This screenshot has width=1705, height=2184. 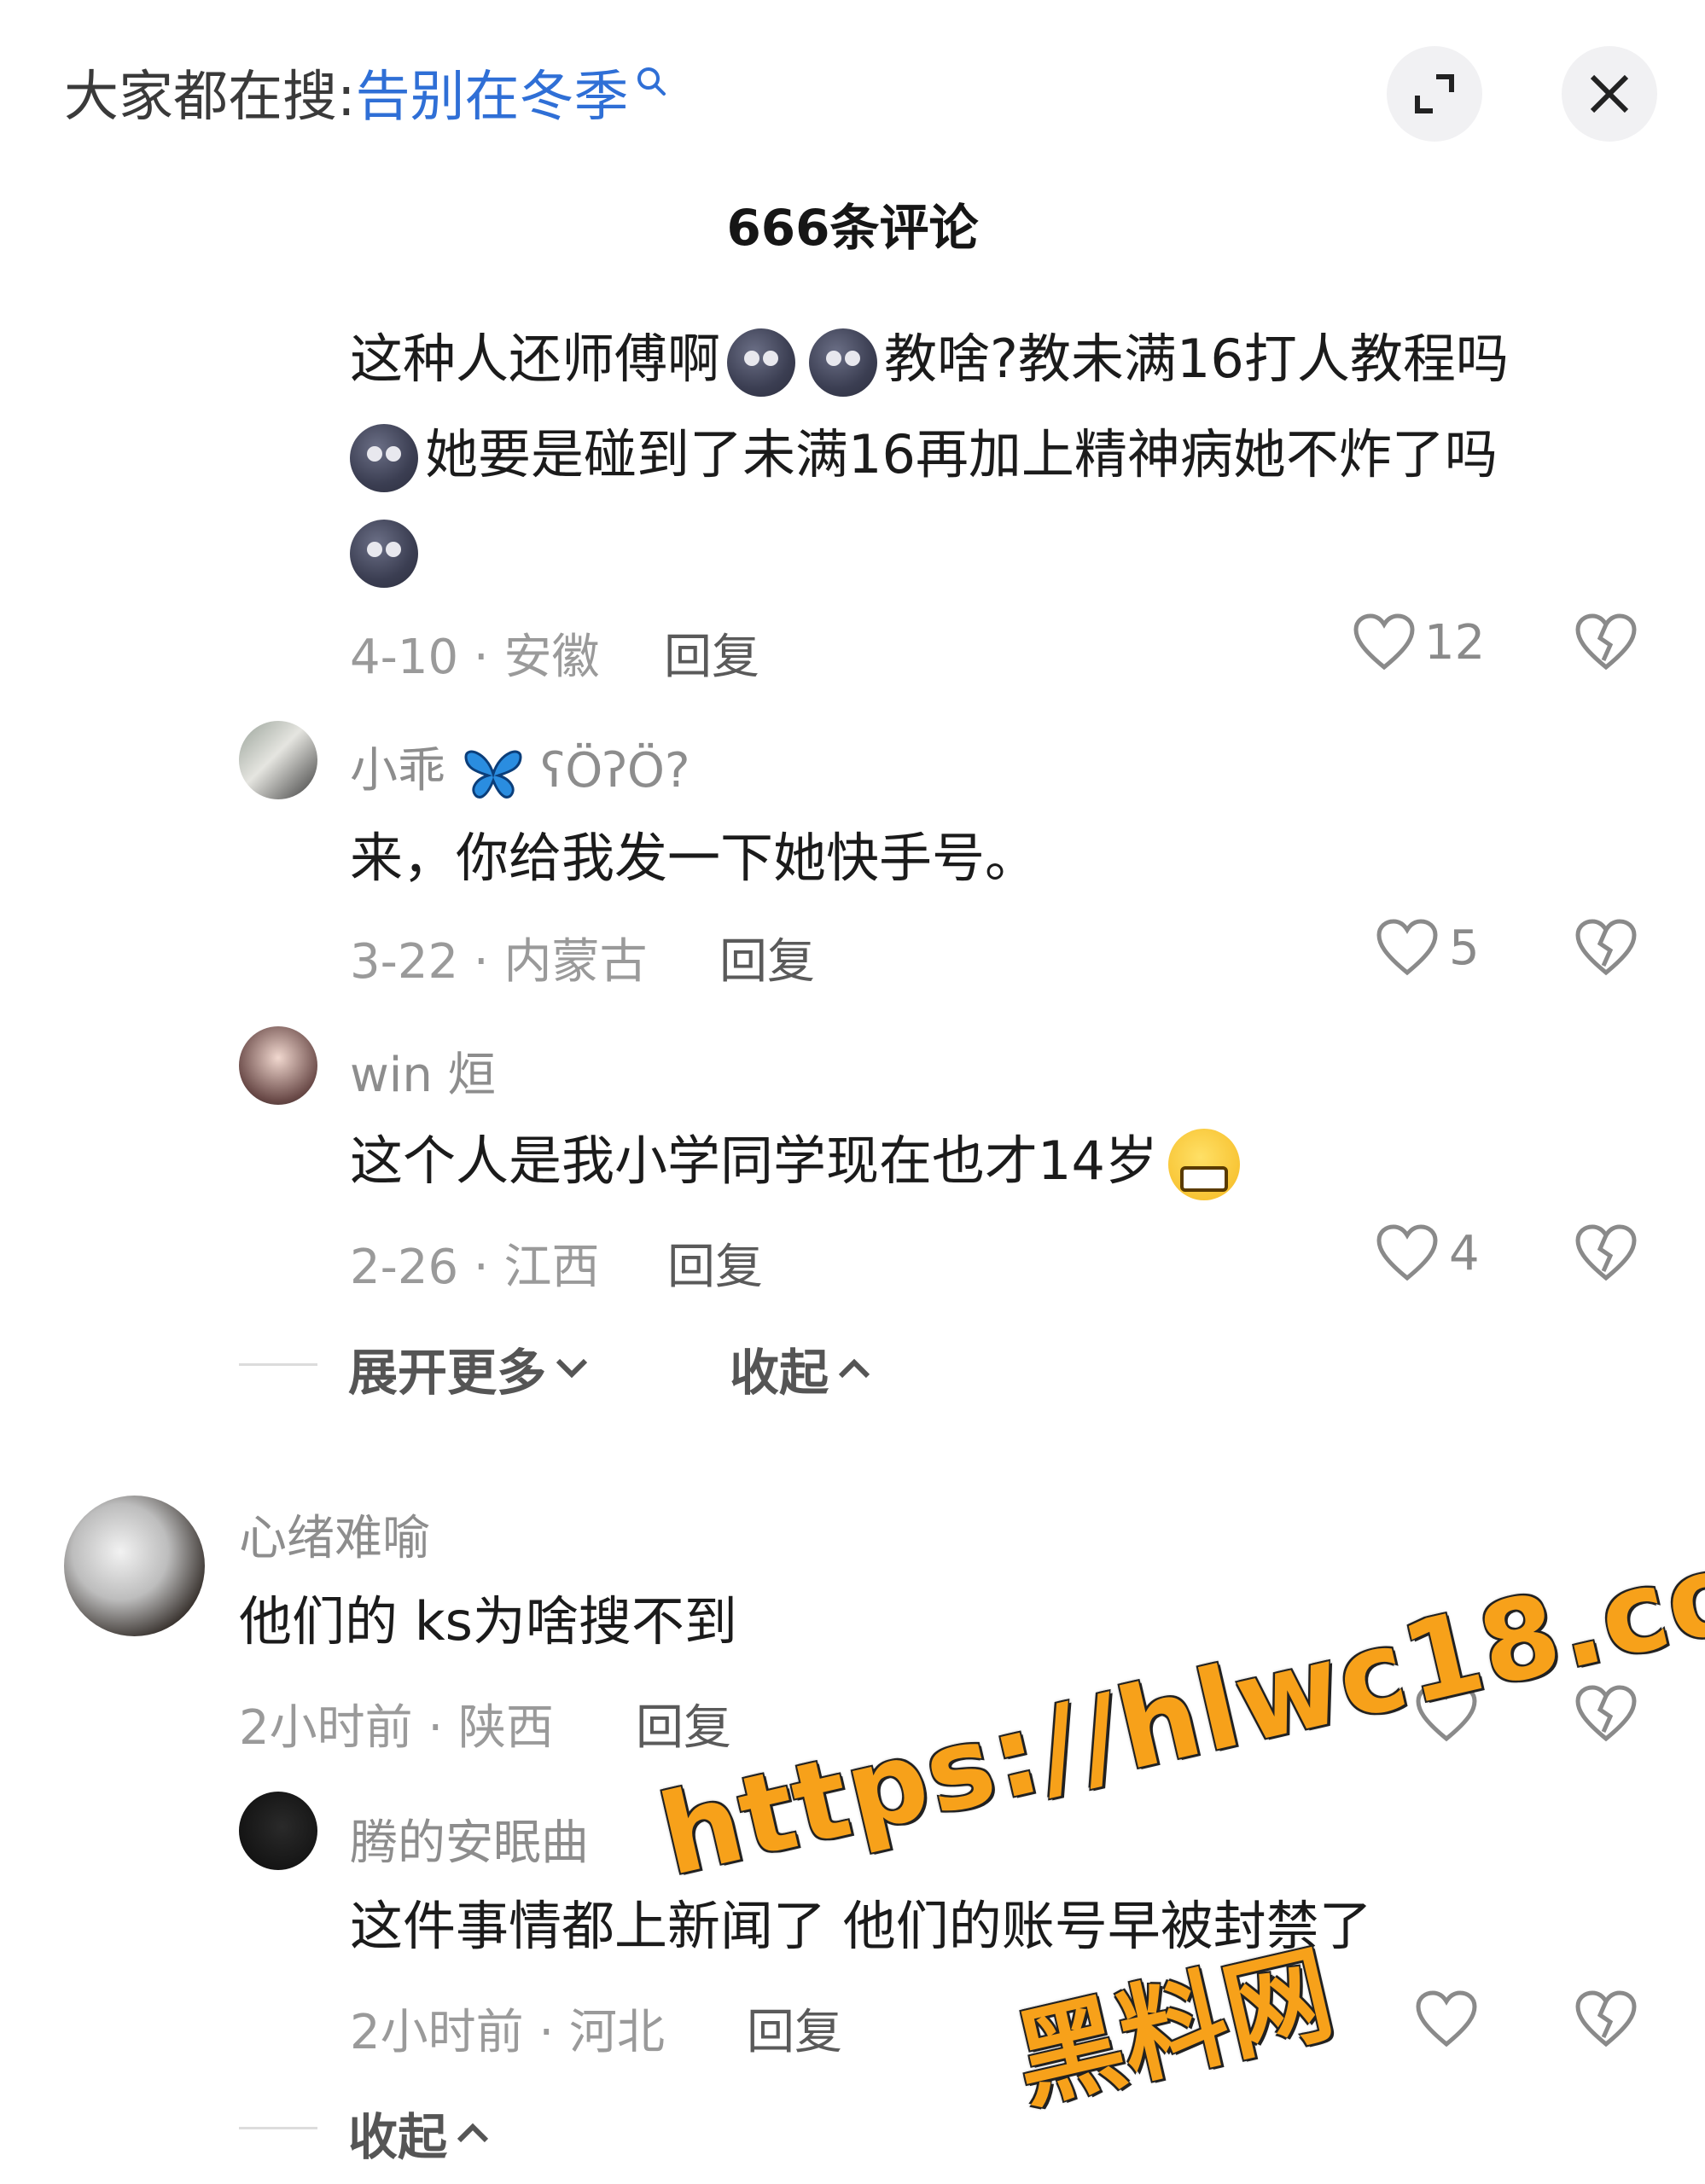 I want to click on like-button, so click(x=1446, y=2021).